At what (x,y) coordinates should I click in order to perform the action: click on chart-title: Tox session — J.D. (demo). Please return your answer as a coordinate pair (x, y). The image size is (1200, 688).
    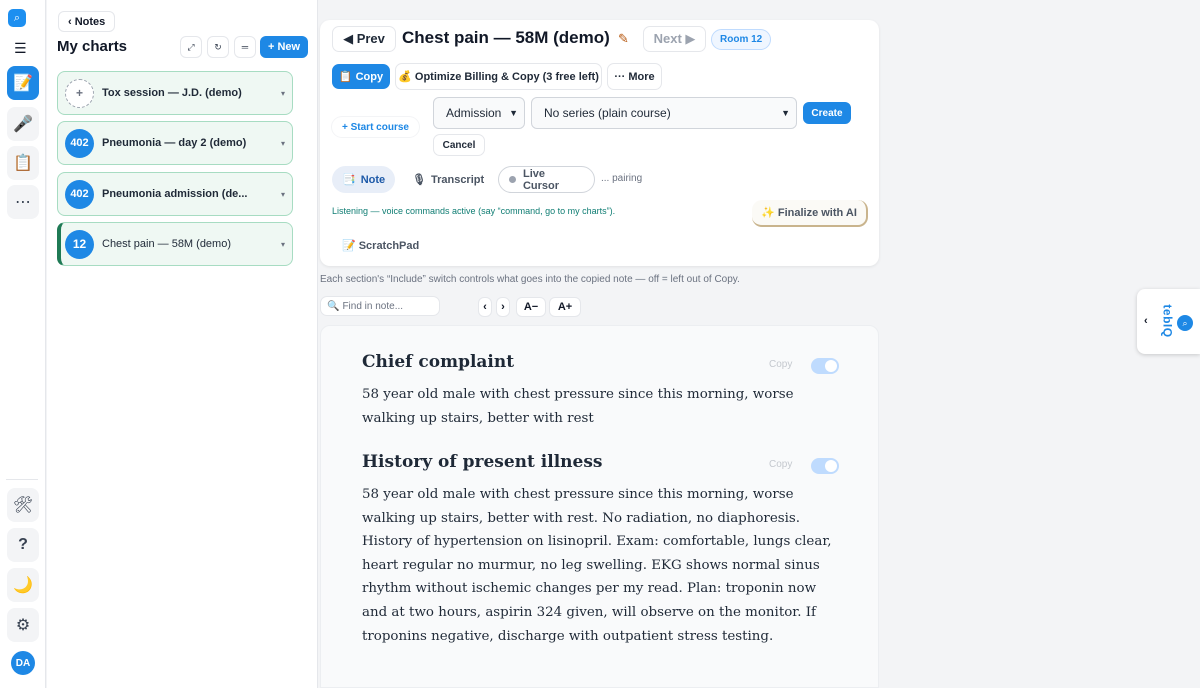
    Looking at the image, I should click on (172, 93).